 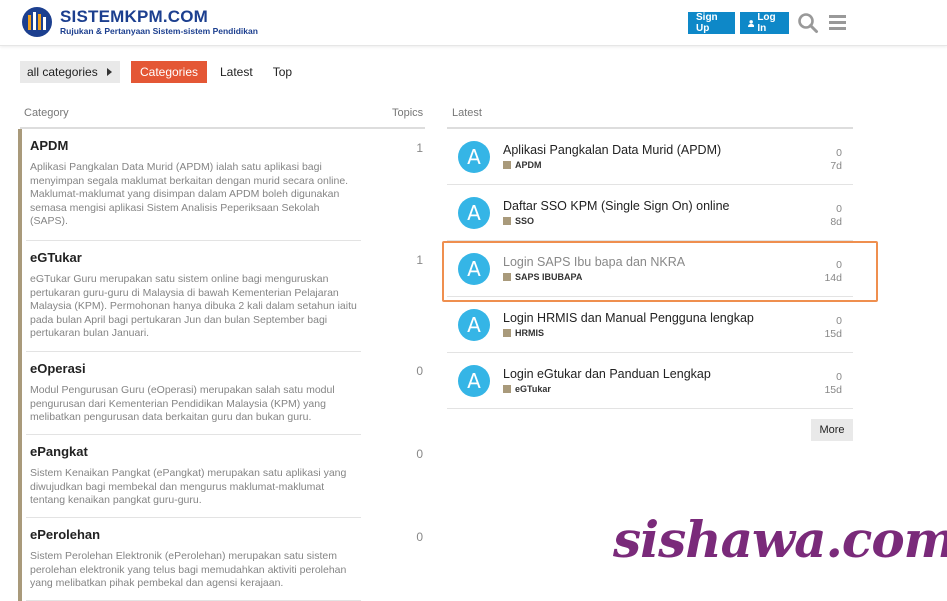 I want to click on logo-title: SISTEMKPM.COM, so click(x=134, y=16).